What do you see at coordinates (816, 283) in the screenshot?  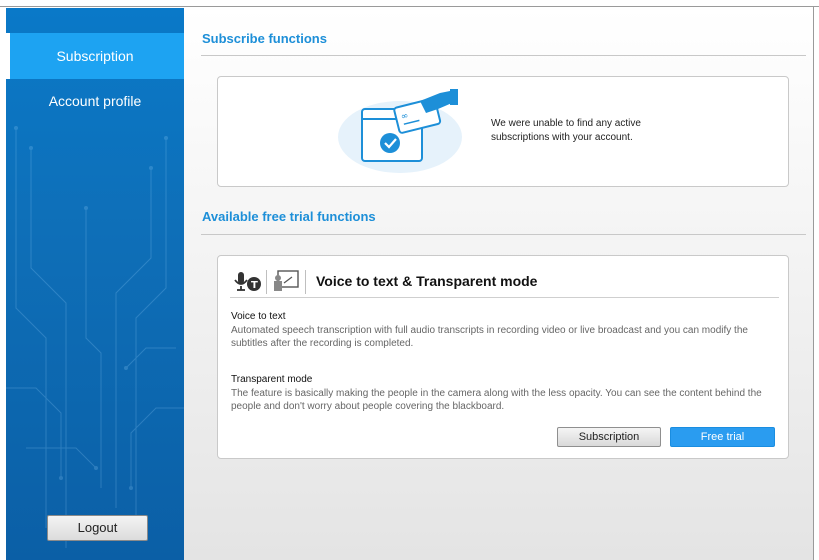 I see `window-right-edge` at bounding box center [816, 283].